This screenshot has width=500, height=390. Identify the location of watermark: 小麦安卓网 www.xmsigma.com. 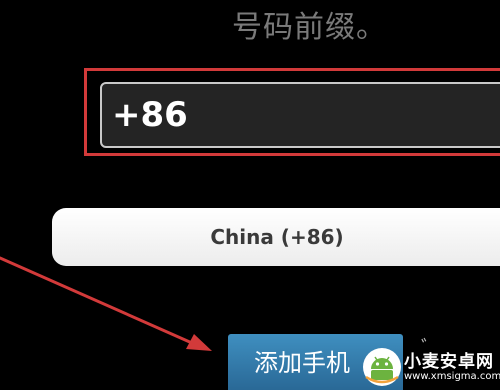
(431, 367).